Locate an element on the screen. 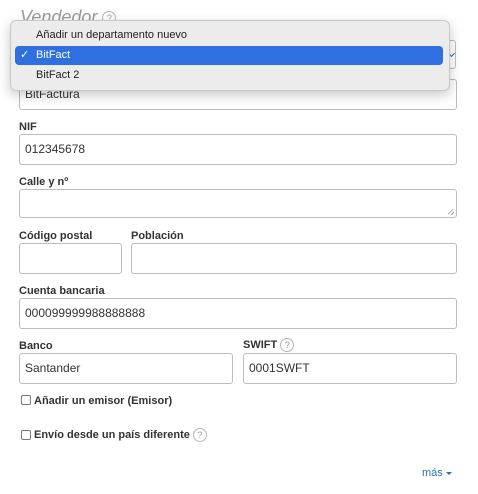  add-issuer-label: Añadir un emisor (Emisor) is located at coordinates (103, 401).